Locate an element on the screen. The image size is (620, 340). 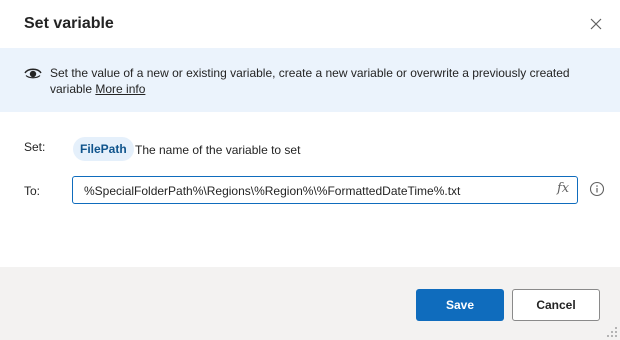
variable-name-chip: FilePath is located at coordinates (103, 149).